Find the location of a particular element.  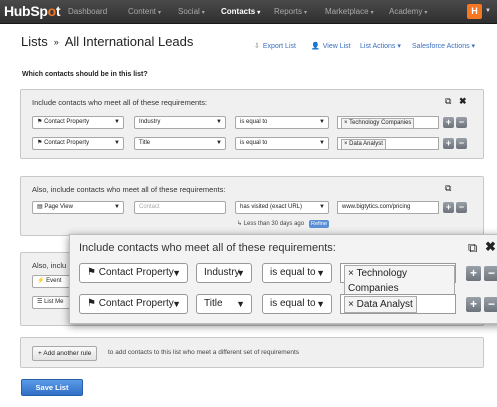

page-icon: ▤ is located at coordinates (40, 207).